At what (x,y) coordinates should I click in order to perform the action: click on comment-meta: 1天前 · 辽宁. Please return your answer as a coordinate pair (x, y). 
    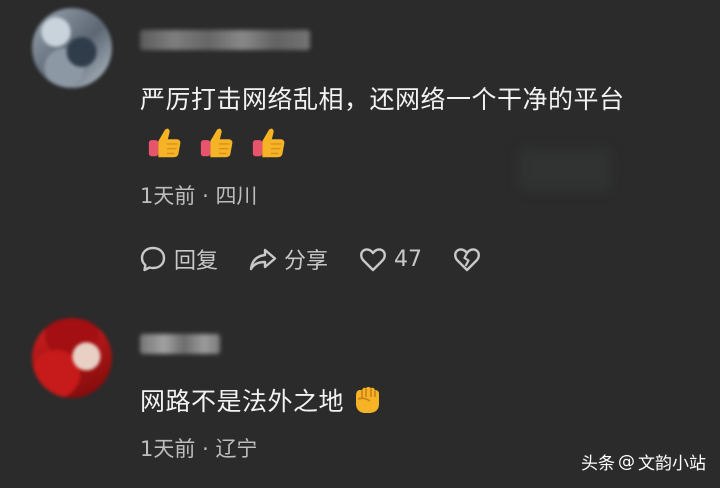
    Looking at the image, I should click on (198, 448).